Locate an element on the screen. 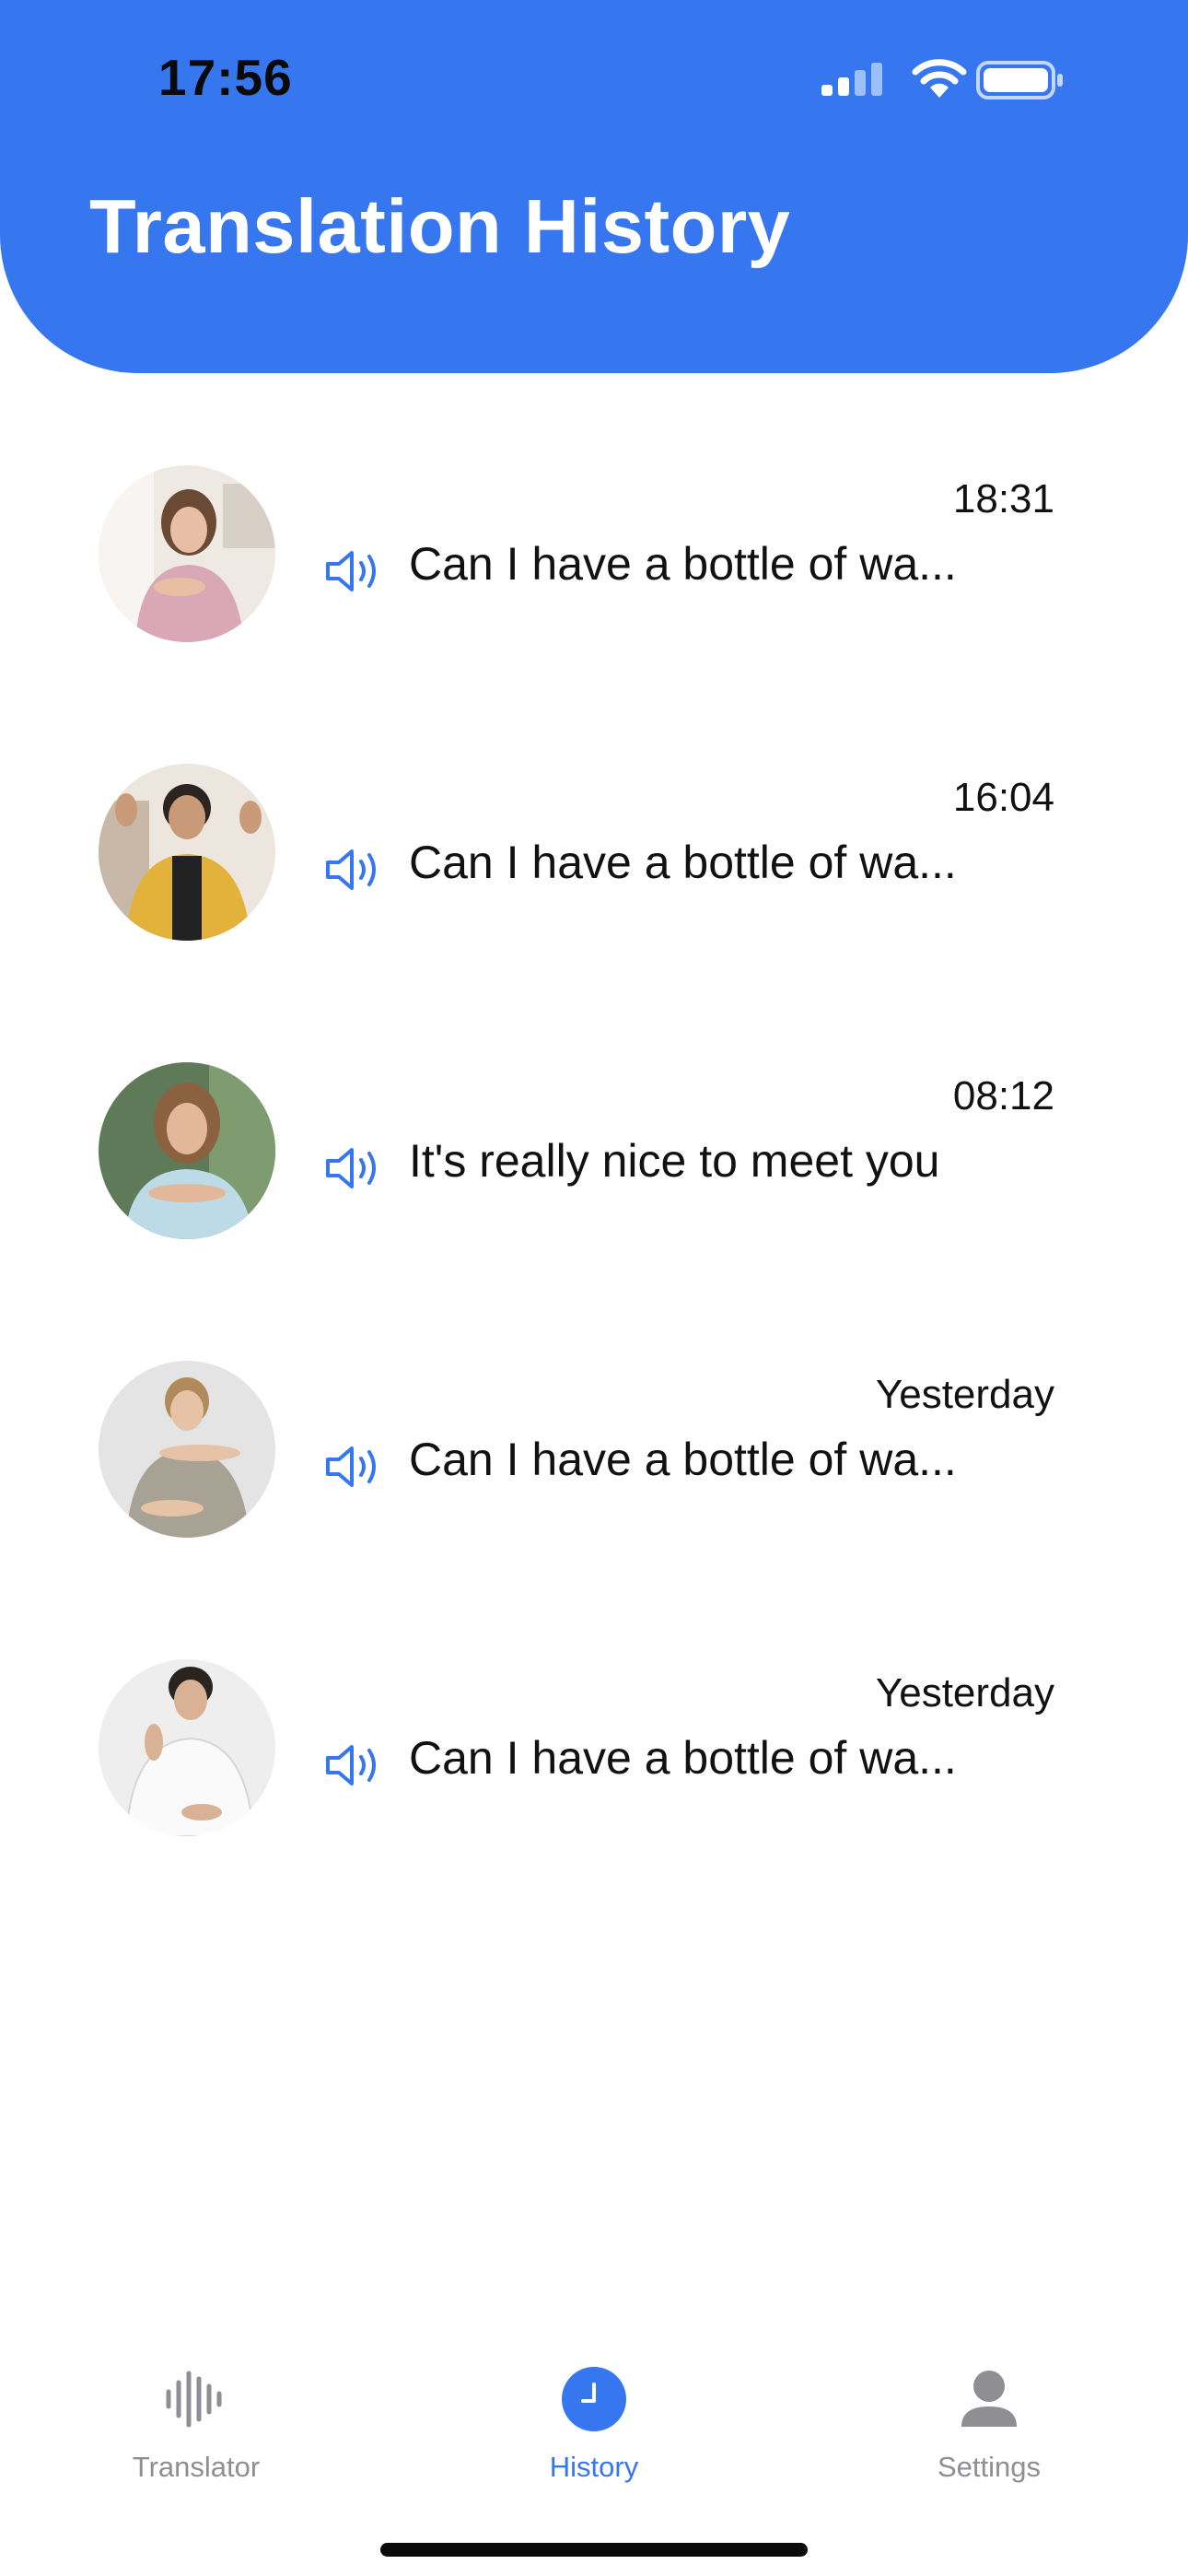 The width and height of the screenshot is (1188, 2576). tab-settings: Settings is located at coordinates (989, 2411).